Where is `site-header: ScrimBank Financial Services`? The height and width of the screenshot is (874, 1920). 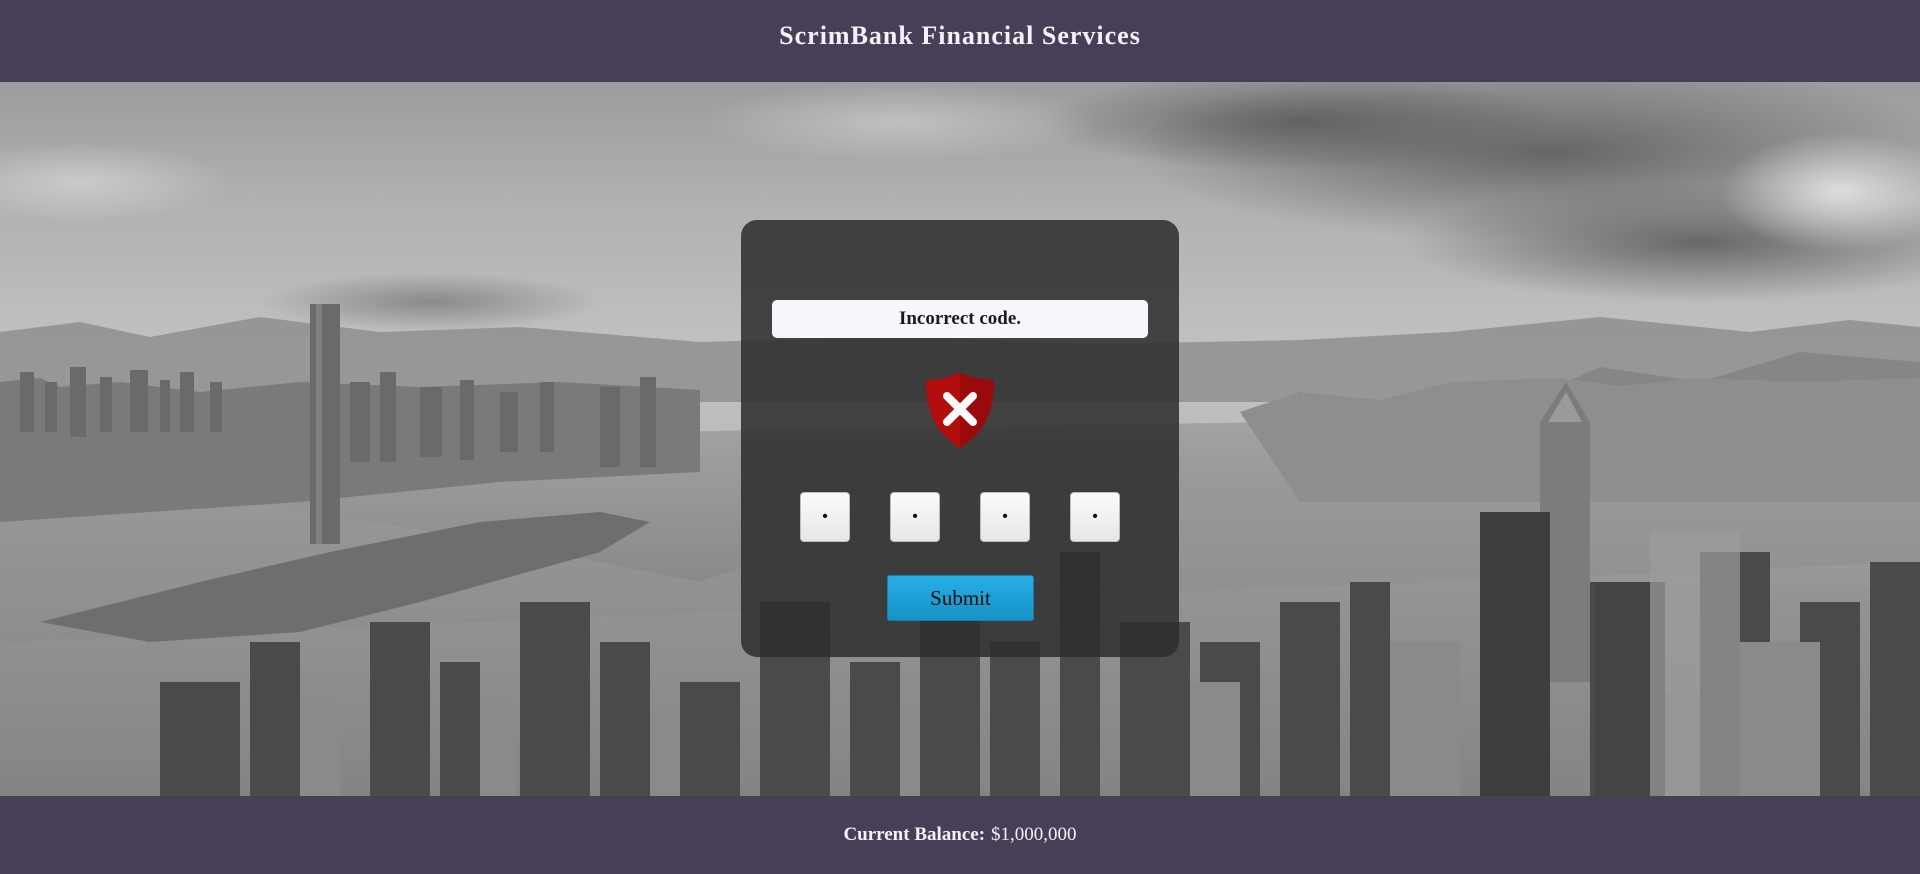
site-header: ScrimBank Financial Services is located at coordinates (960, 41).